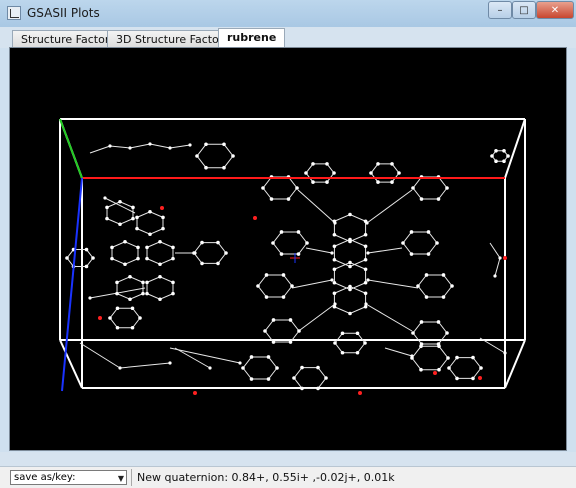 The image size is (576, 488). What do you see at coordinates (515, 364) in the screenshot?
I see `cell-edge` at bounding box center [515, 364].